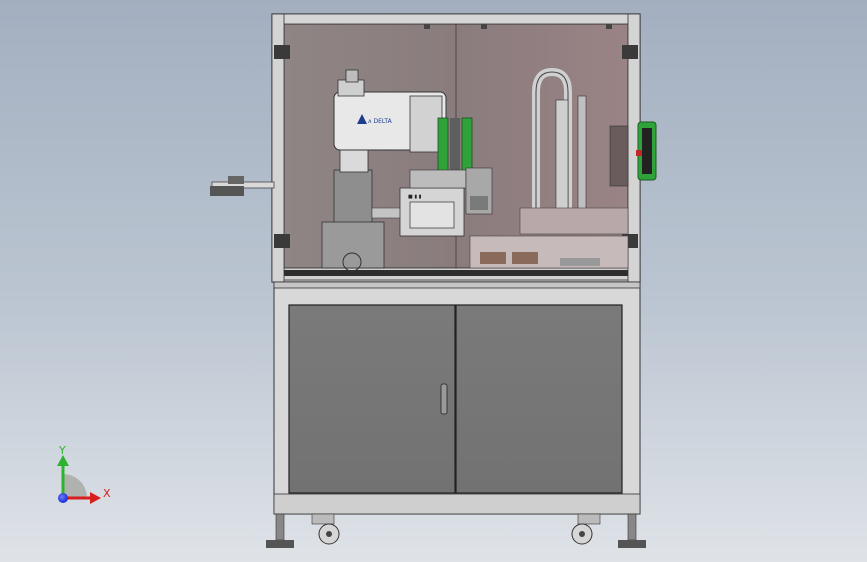  What do you see at coordinates (282, 241) in the screenshot?
I see `bracket-bl` at bounding box center [282, 241].